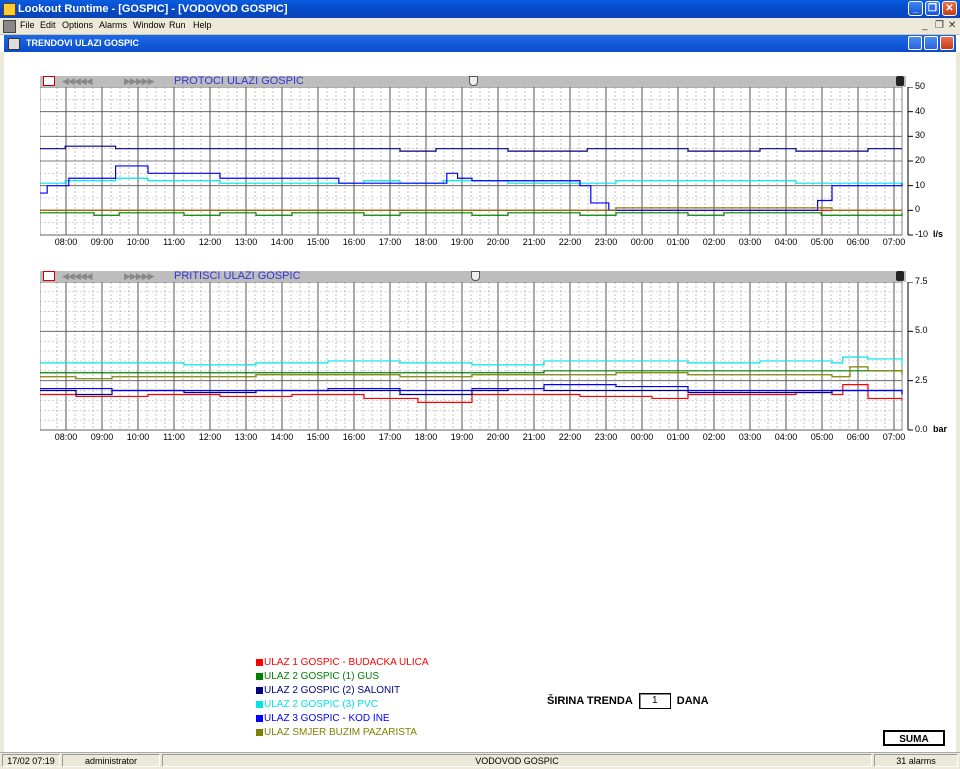 The height and width of the screenshot is (769, 960). What do you see at coordinates (2, 402) in the screenshot?
I see `window-frame-left` at bounding box center [2, 402].